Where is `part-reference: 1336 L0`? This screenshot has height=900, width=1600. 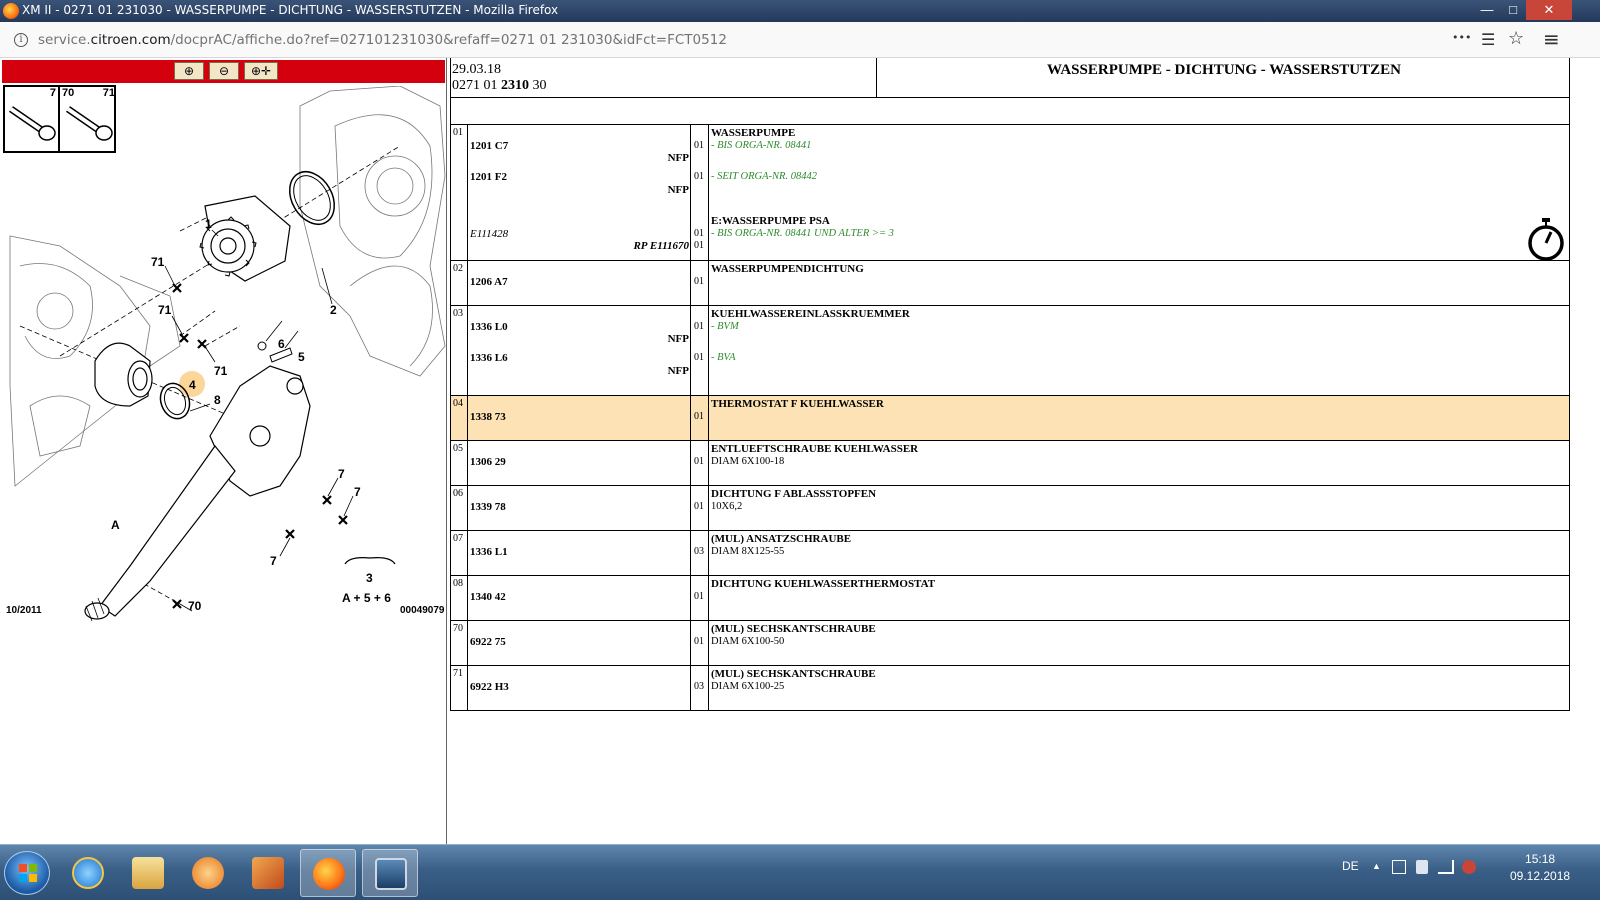
part-reference: 1336 L0 is located at coordinates (489, 327).